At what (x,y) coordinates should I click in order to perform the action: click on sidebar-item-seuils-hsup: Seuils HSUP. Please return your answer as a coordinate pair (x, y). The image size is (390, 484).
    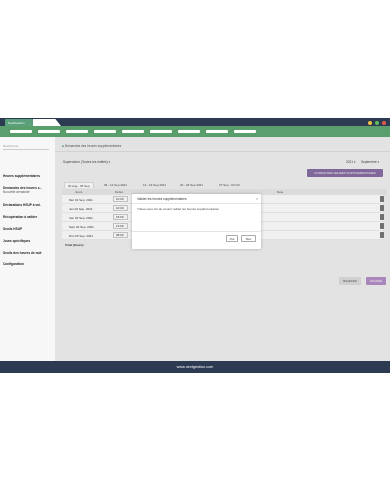
    Looking at the image, I should click on (28, 229).